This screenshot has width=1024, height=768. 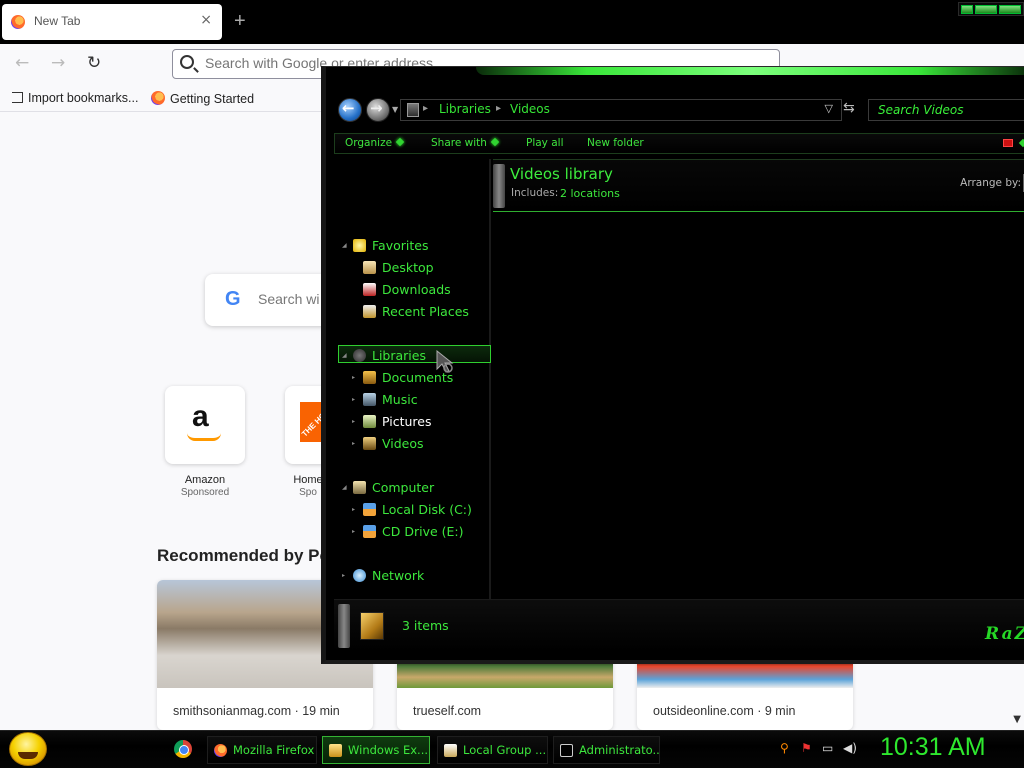 I want to click on back-button: ←, so click(x=22, y=63).